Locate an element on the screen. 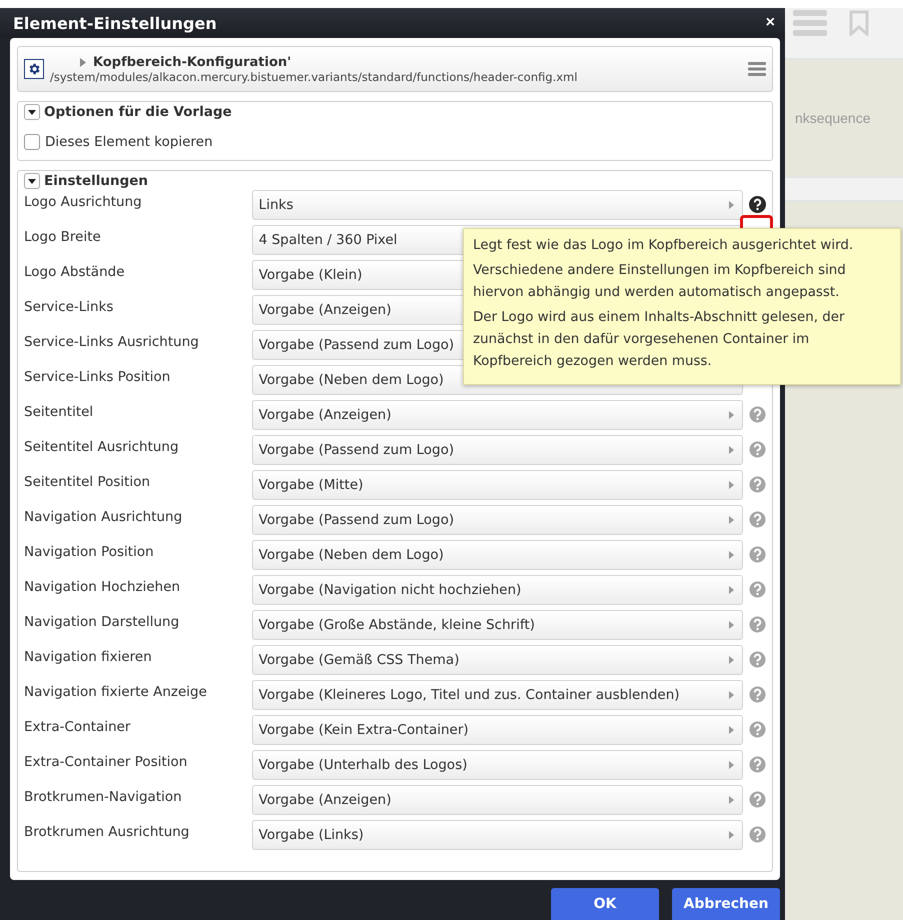 This screenshot has width=903, height=920. setting-label: Navigation fixieren is located at coordinates (88, 656).